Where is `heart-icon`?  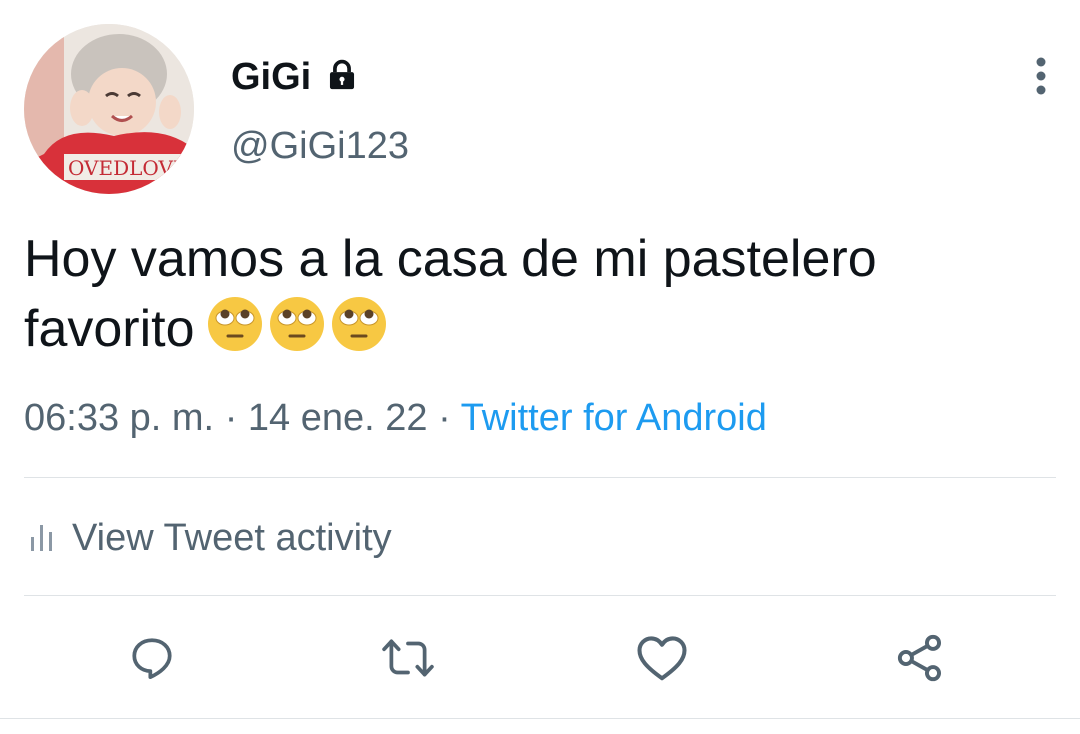
heart-icon is located at coordinates (662, 658).